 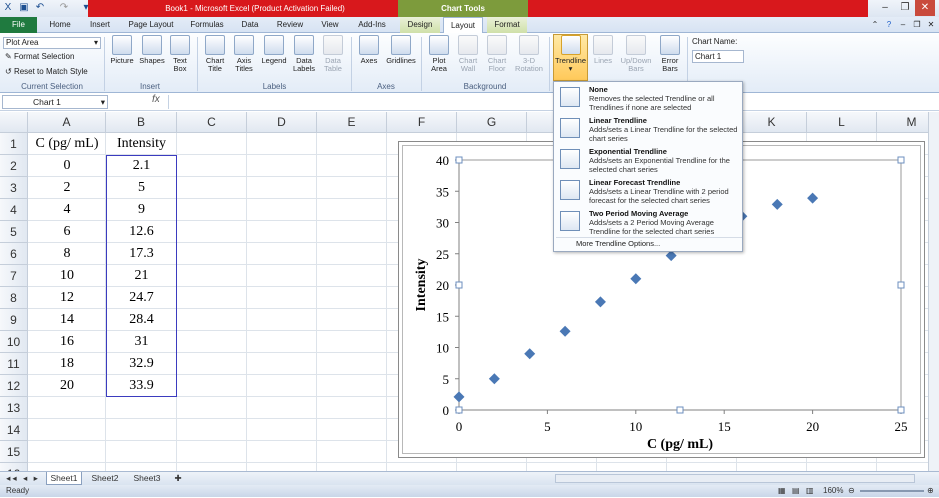 I want to click on save-icon: ▣, so click(x=24, y=8).